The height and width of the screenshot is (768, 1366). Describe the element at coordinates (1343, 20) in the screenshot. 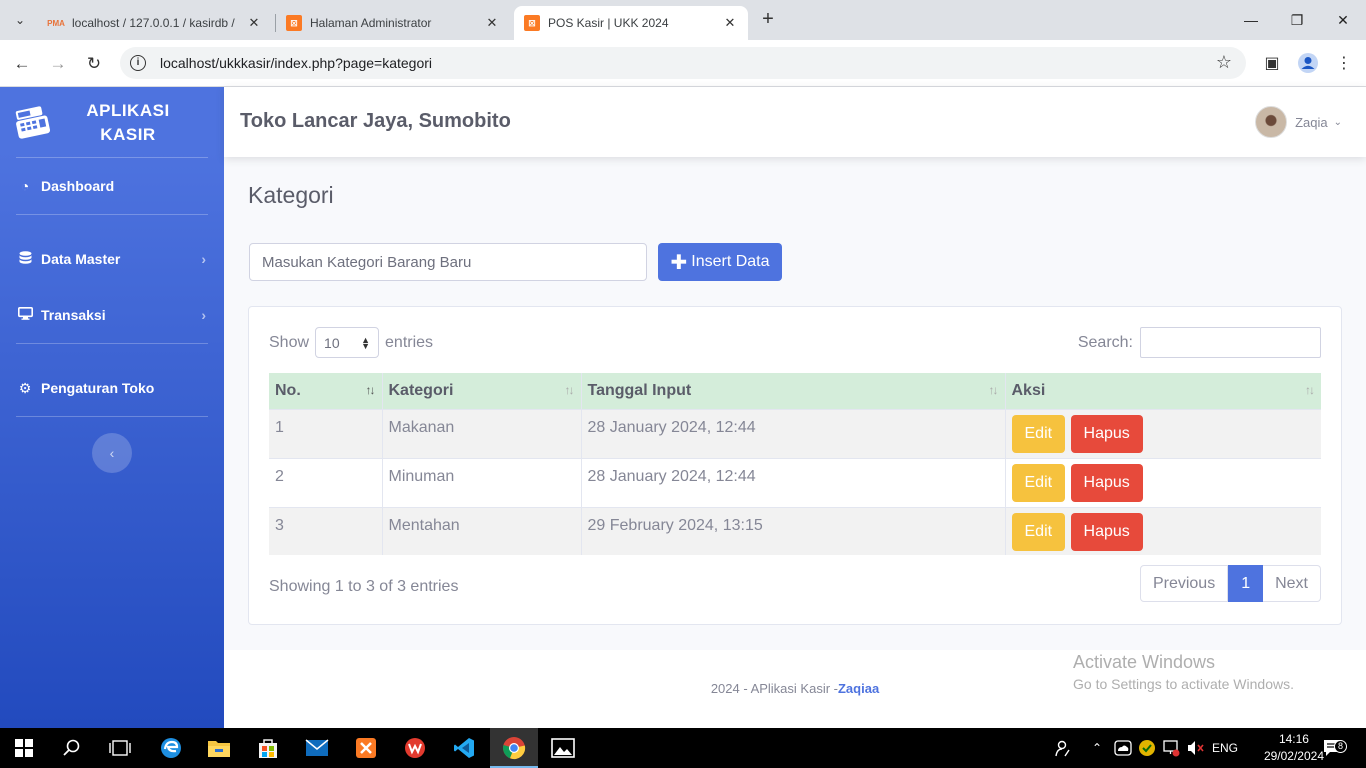

I see `window-close-button: ✕` at that location.